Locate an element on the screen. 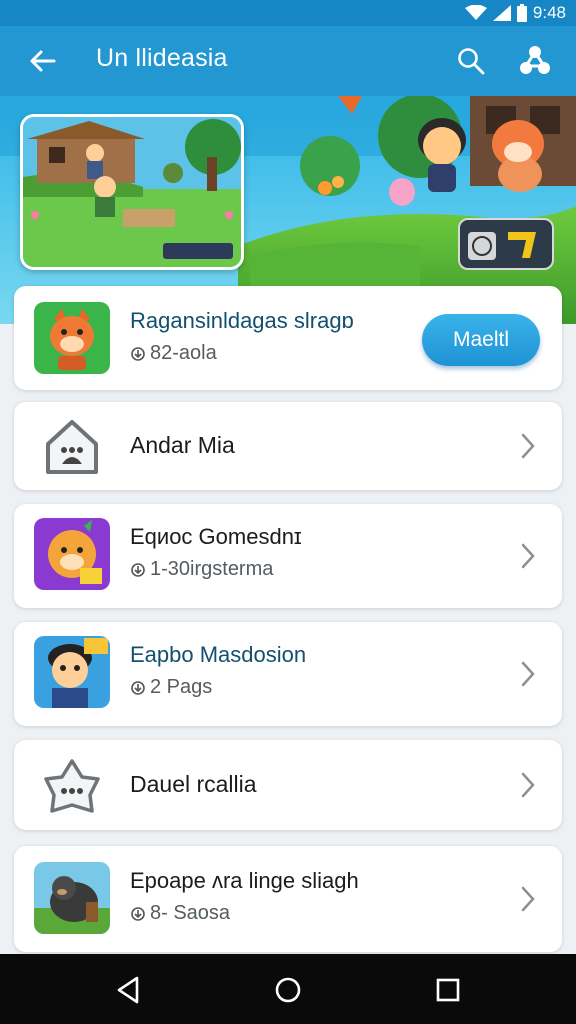 The width and height of the screenshot is (576, 1024). search-icon is located at coordinates (471, 61).